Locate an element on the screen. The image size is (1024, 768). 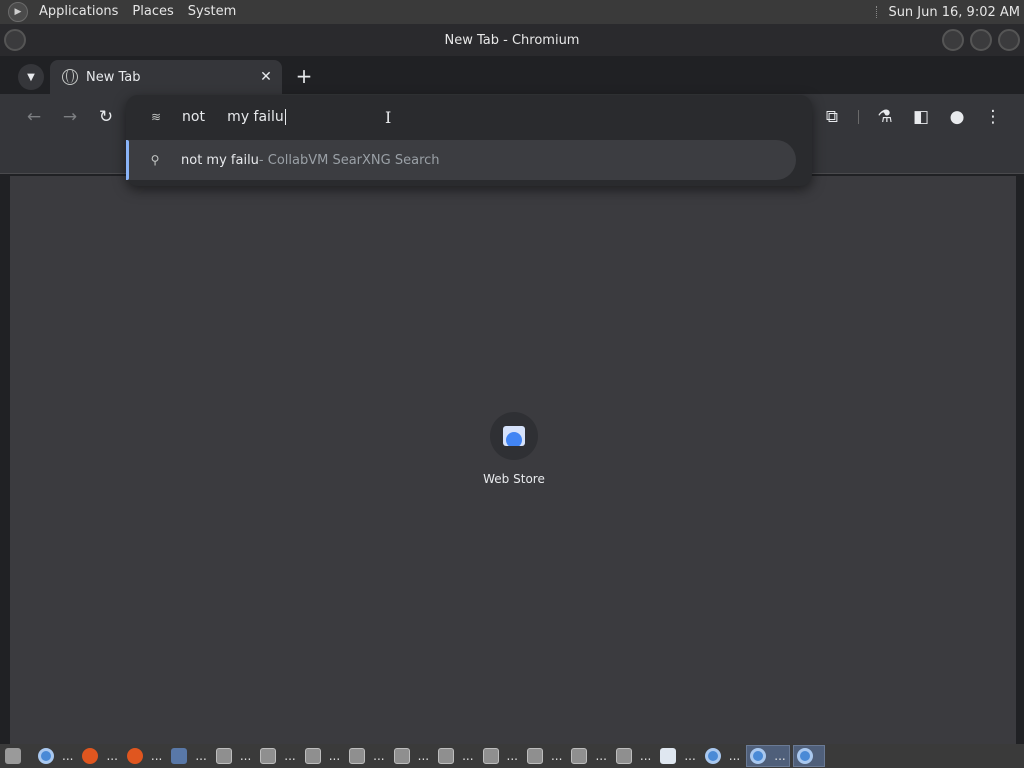
labs-button: ⚗ is located at coordinates (885, 117).